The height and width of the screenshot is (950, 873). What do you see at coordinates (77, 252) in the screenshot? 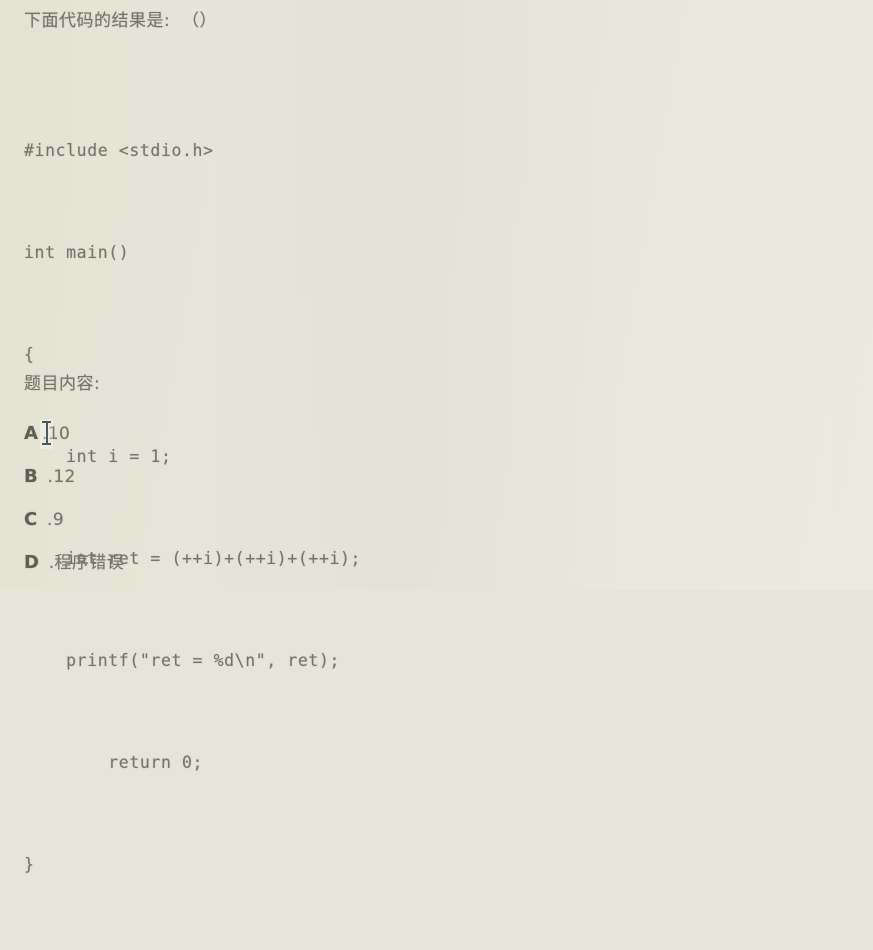
I see `code-line: int main()` at bounding box center [77, 252].